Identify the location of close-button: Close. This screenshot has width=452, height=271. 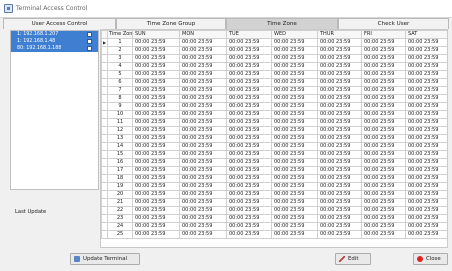
(430, 259).